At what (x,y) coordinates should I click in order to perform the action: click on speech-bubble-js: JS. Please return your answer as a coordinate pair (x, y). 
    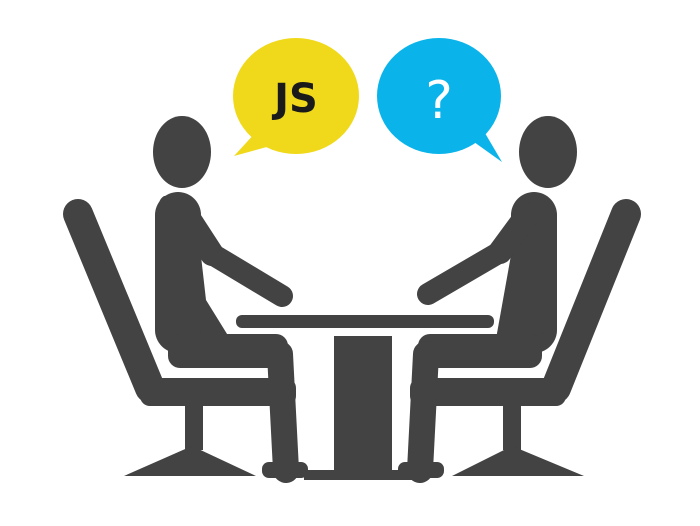
    Looking at the image, I should click on (296, 97).